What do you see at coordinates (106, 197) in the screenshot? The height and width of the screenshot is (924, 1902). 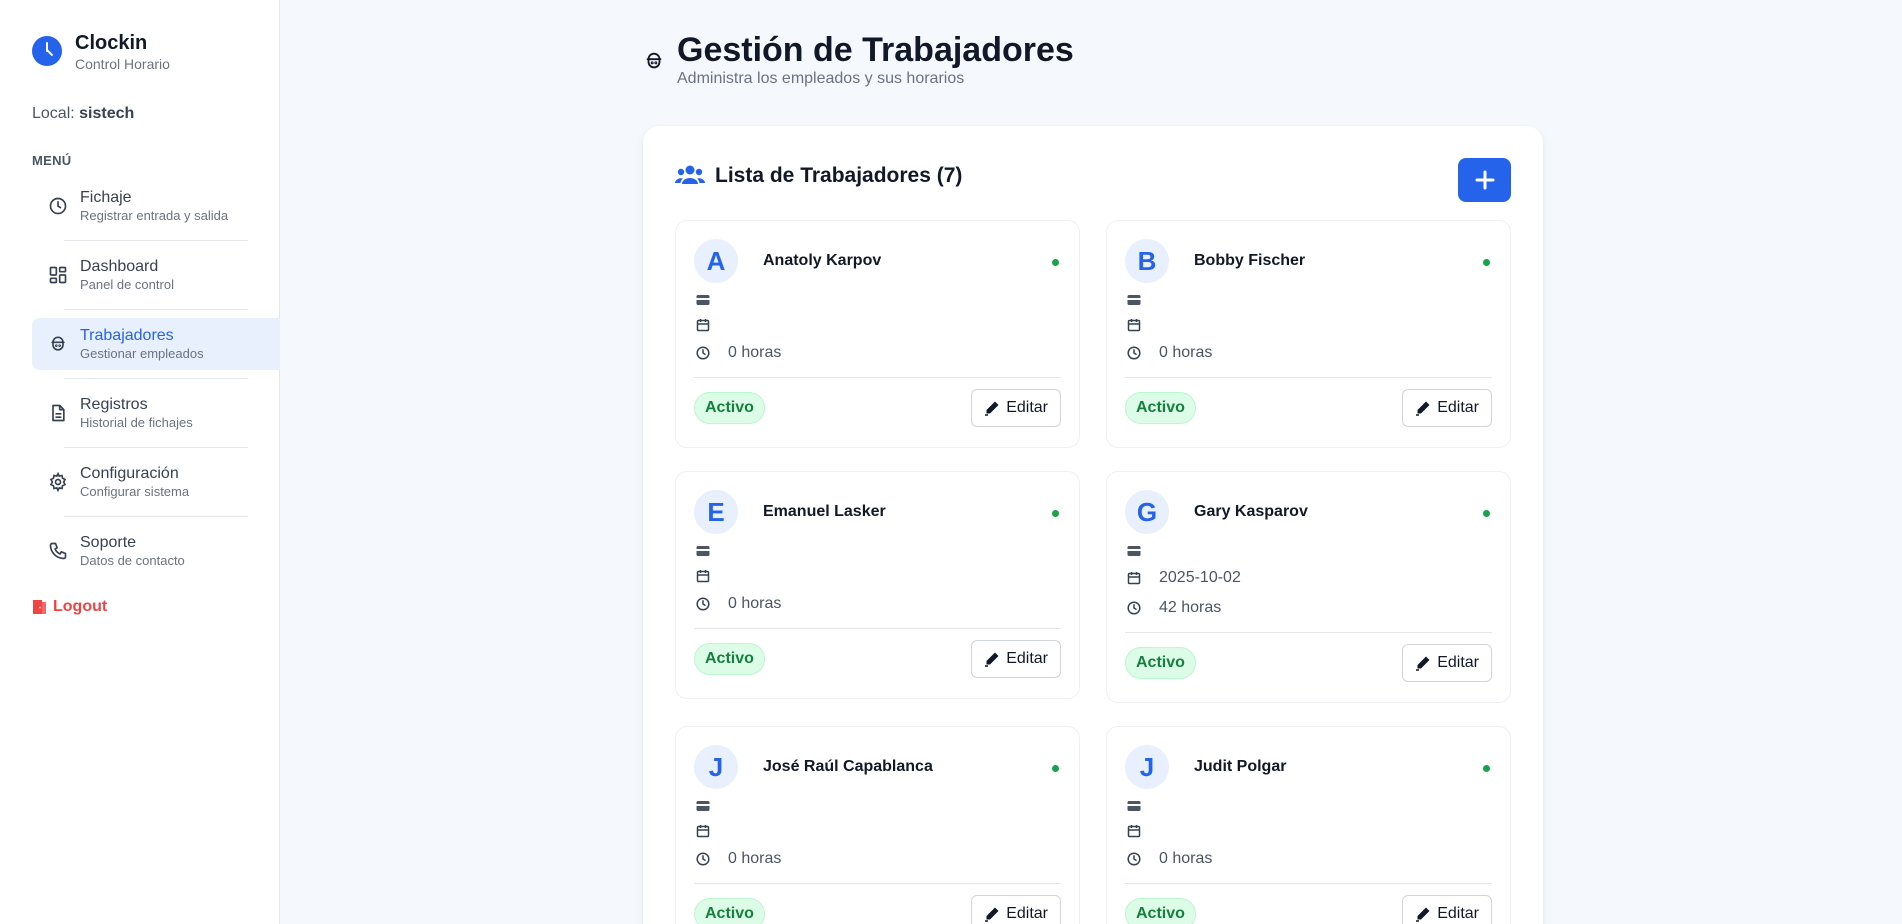 I see `sidebar-item-title: Fichaje` at bounding box center [106, 197].